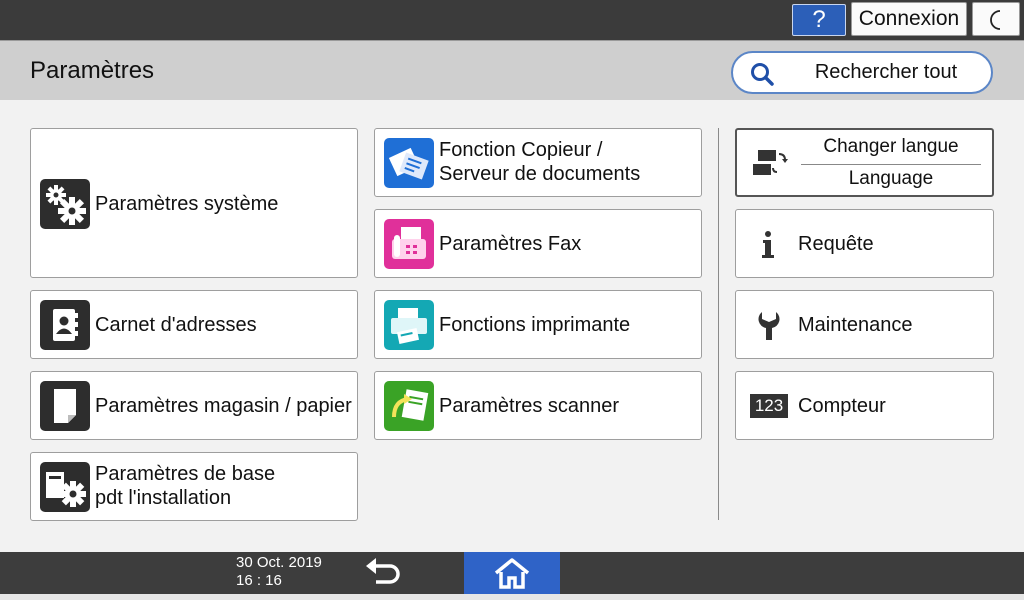 The image size is (1024, 600). I want to click on top-status-bar: ? Connexion, so click(512, 20).